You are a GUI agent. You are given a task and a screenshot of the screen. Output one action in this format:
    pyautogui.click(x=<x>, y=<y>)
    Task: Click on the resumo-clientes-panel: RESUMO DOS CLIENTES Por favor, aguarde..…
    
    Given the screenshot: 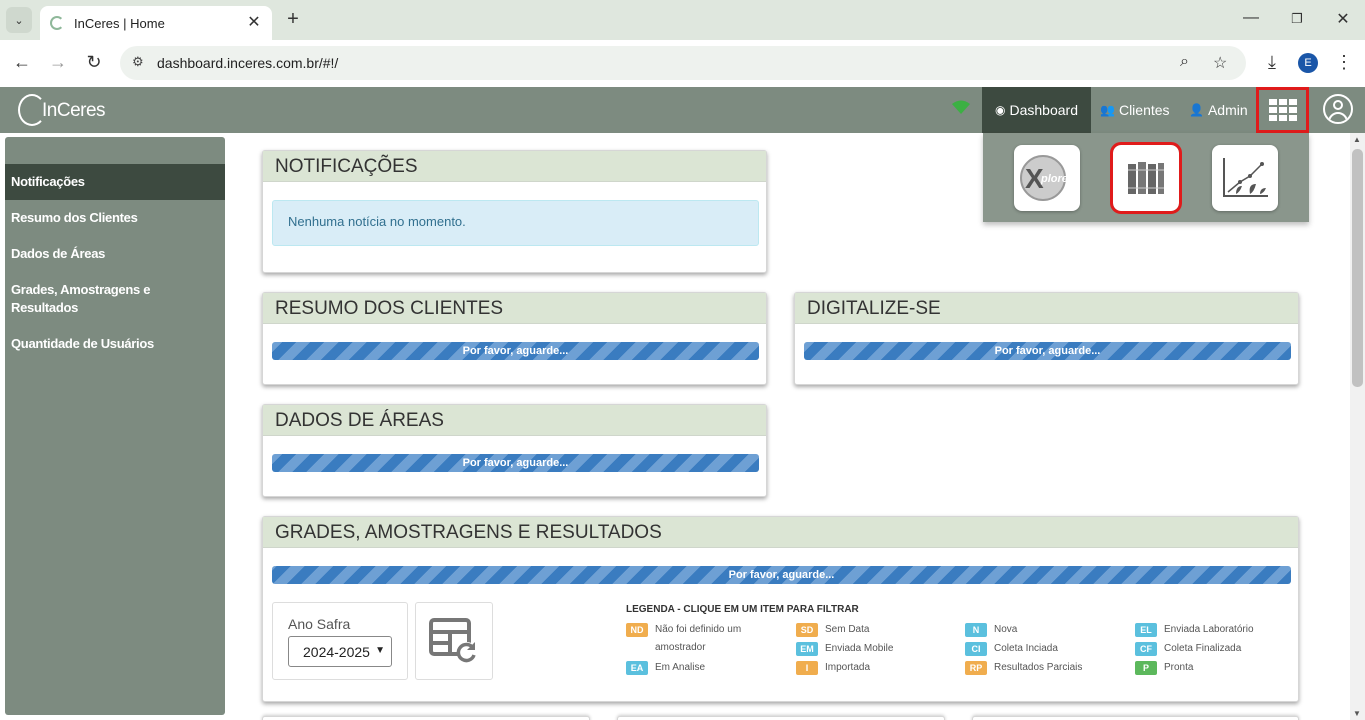 What is the action you would take?
    pyautogui.click(x=514, y=338)
    